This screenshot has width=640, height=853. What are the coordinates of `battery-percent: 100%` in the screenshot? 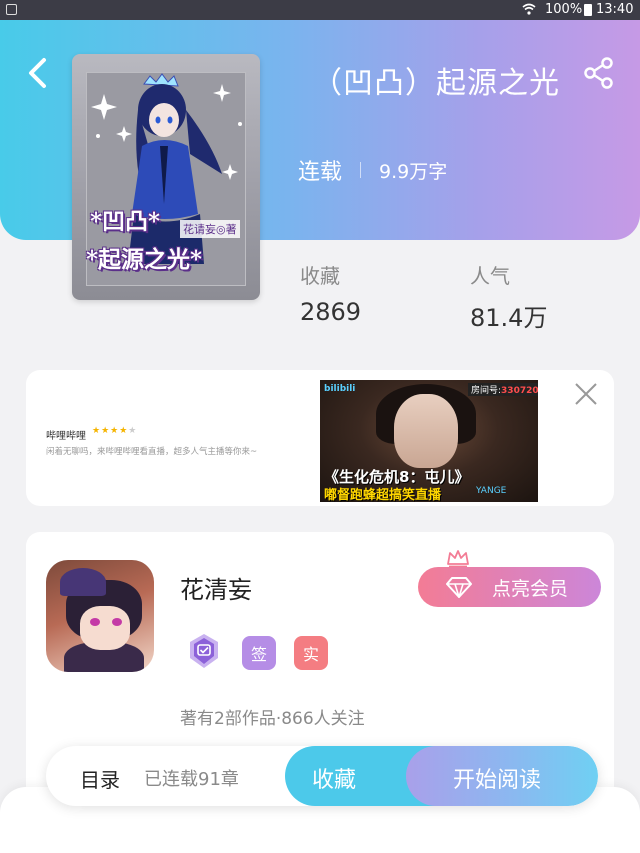 It's located at (564, 9).